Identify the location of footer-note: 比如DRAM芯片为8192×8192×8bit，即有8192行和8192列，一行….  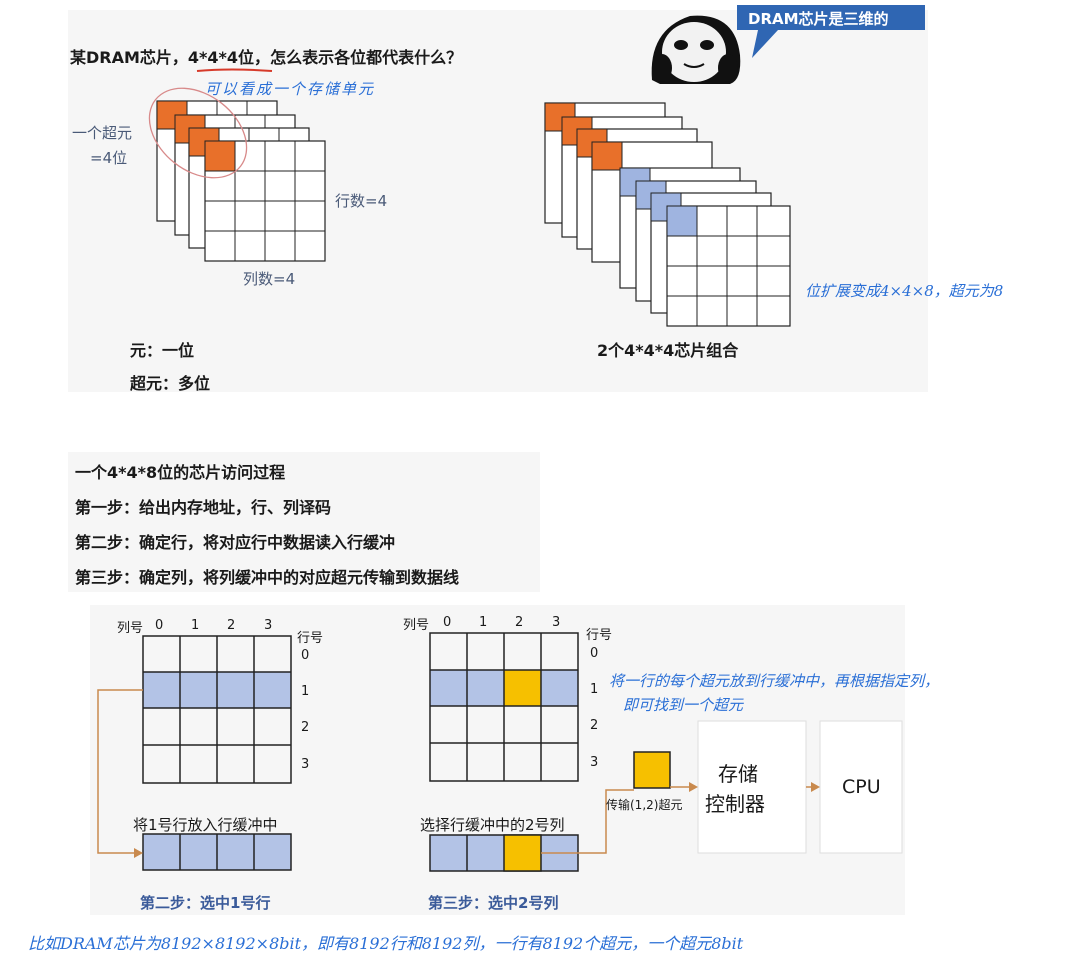
(386, 943).